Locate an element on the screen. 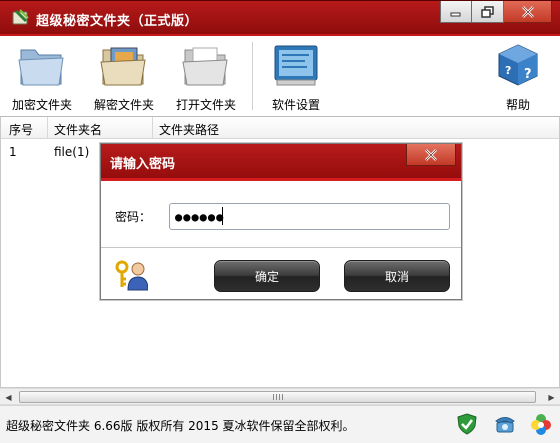 The width and height of the screenshot is (560, 443). minimize-icon is located at coordinates (455, 14).